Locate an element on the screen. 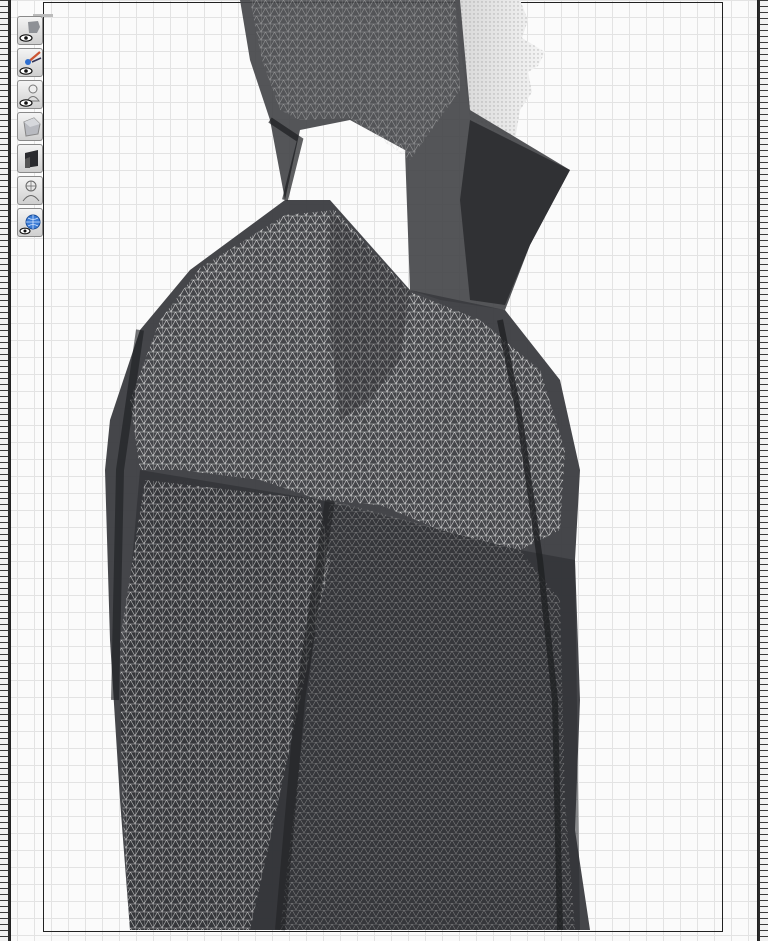  toggle-avatar-button is located at coordinates (30, 94).